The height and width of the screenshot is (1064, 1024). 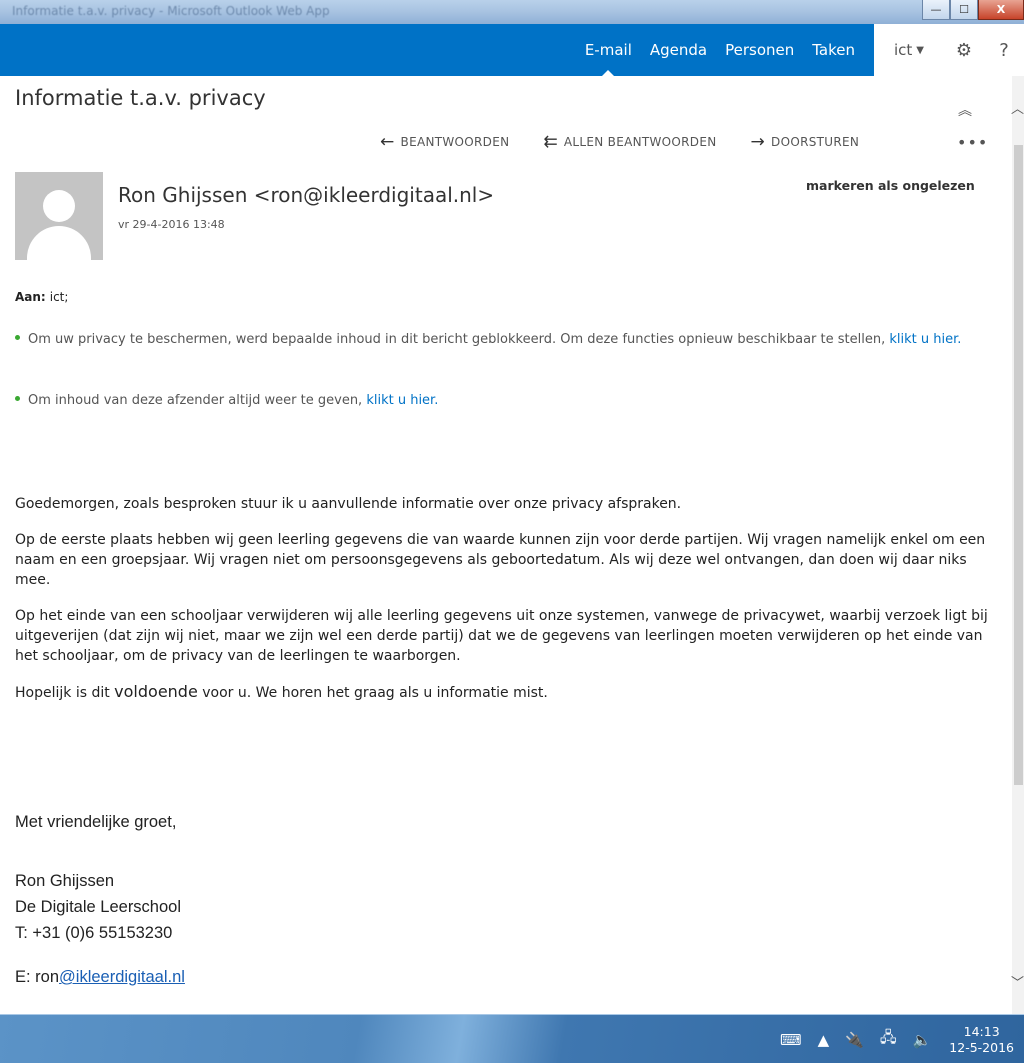 I want to click on body-text-emphasis: voldoende, so click(x=156, y=691).